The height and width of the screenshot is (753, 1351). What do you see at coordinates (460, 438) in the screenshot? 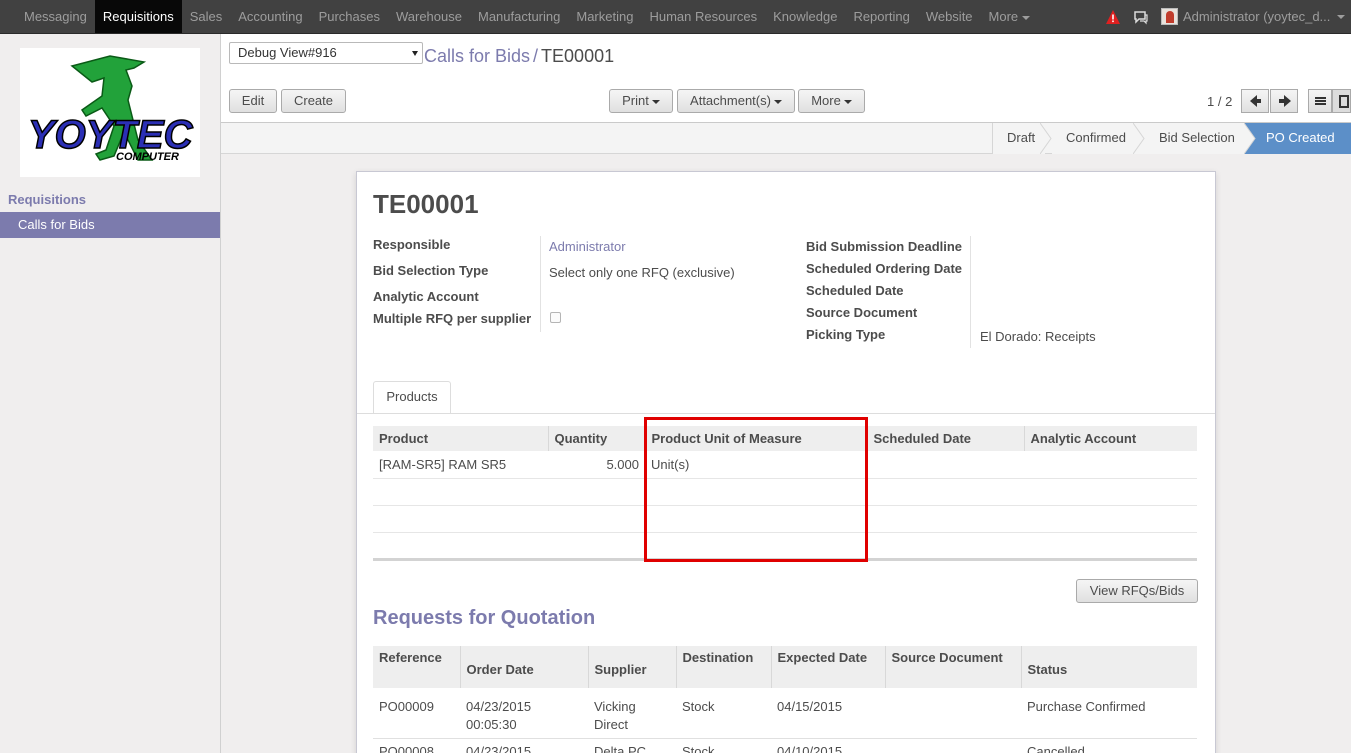
I see `col-product: Product` at bounding box center [460, 438].